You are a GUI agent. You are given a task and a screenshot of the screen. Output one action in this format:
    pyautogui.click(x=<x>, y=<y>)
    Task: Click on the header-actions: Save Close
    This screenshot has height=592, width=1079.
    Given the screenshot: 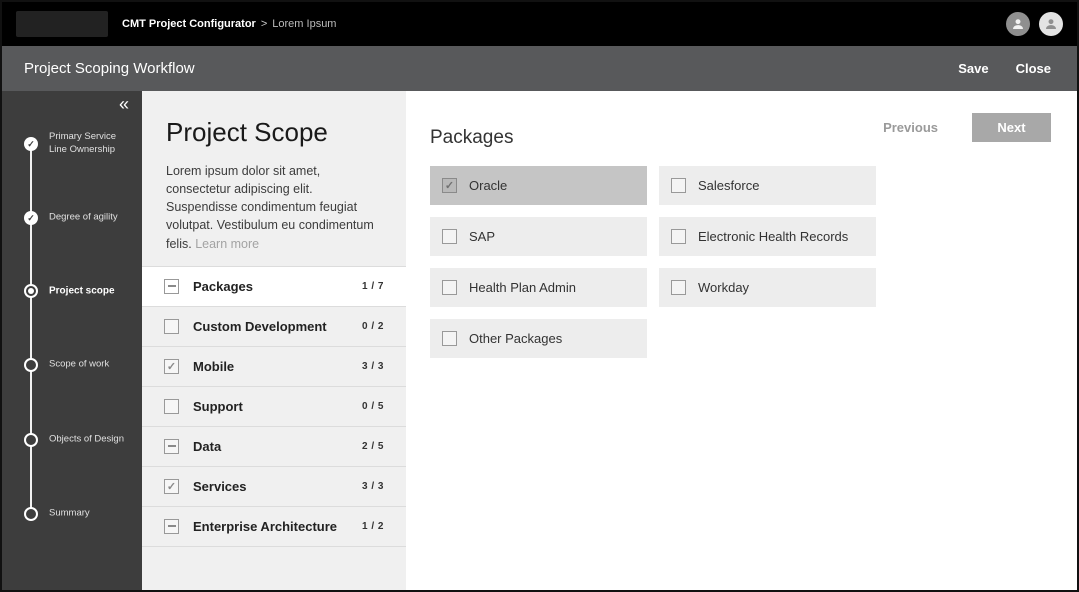 What is the action you would take?
    pyautogui.click(x=1004, y=68)
    